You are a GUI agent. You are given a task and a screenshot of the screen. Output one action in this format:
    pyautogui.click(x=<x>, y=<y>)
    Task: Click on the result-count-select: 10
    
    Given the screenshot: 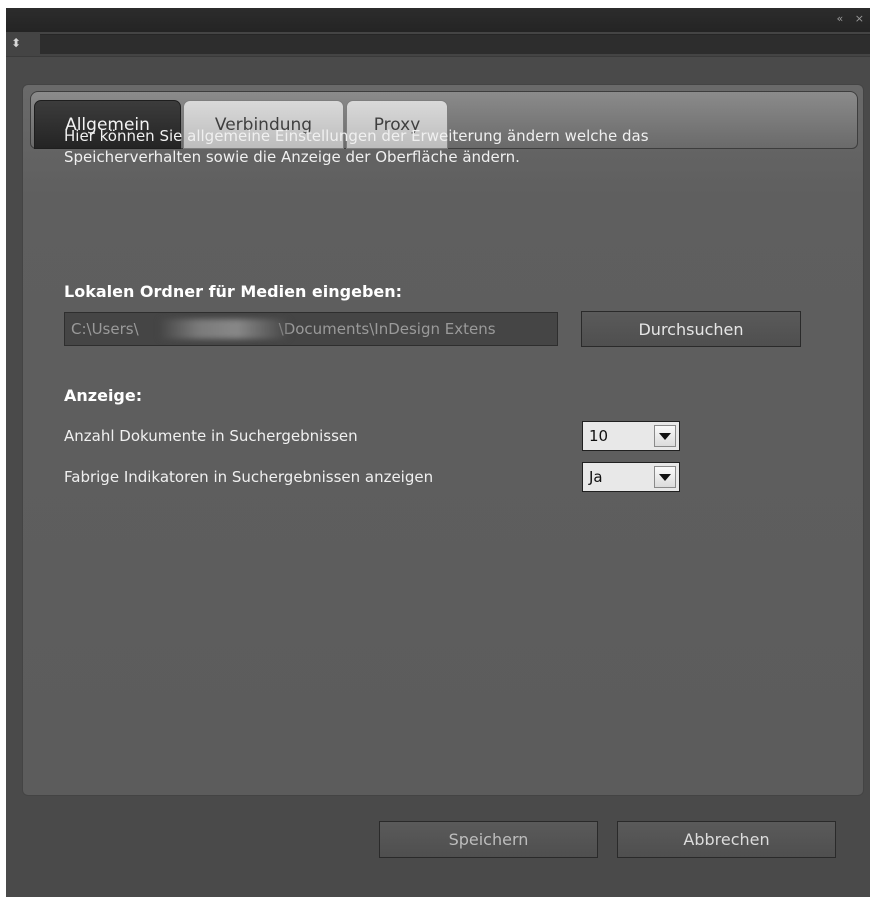 What is the action you would take?
    pyautogui.click(x=631, y=436)
    